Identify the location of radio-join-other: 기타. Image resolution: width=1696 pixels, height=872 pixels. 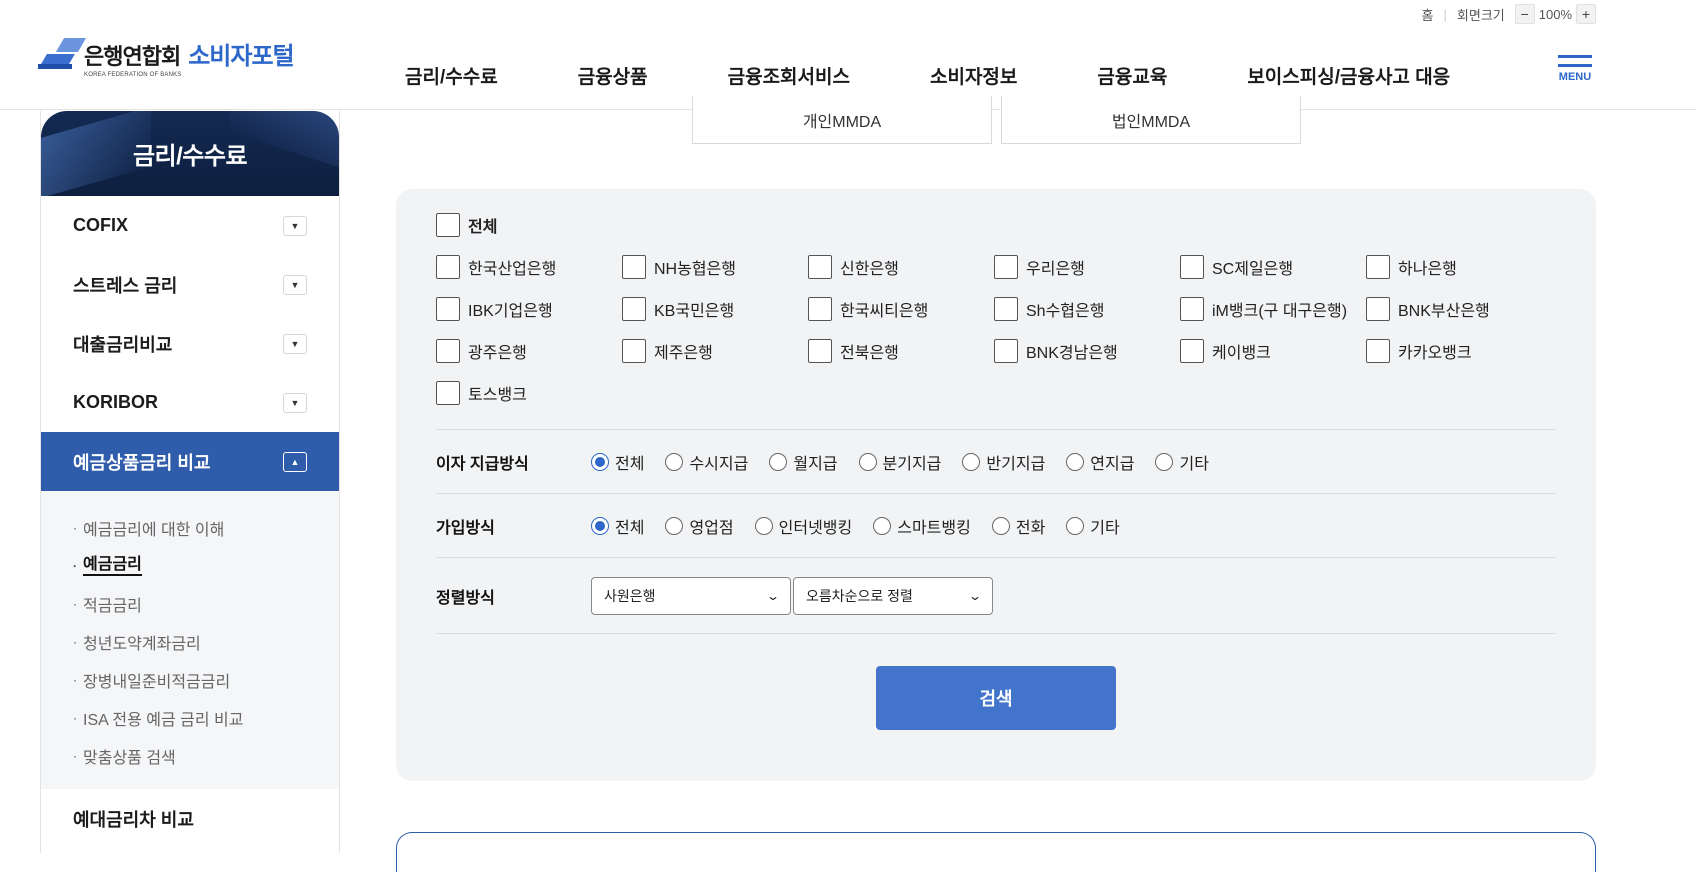
(1093, 526).